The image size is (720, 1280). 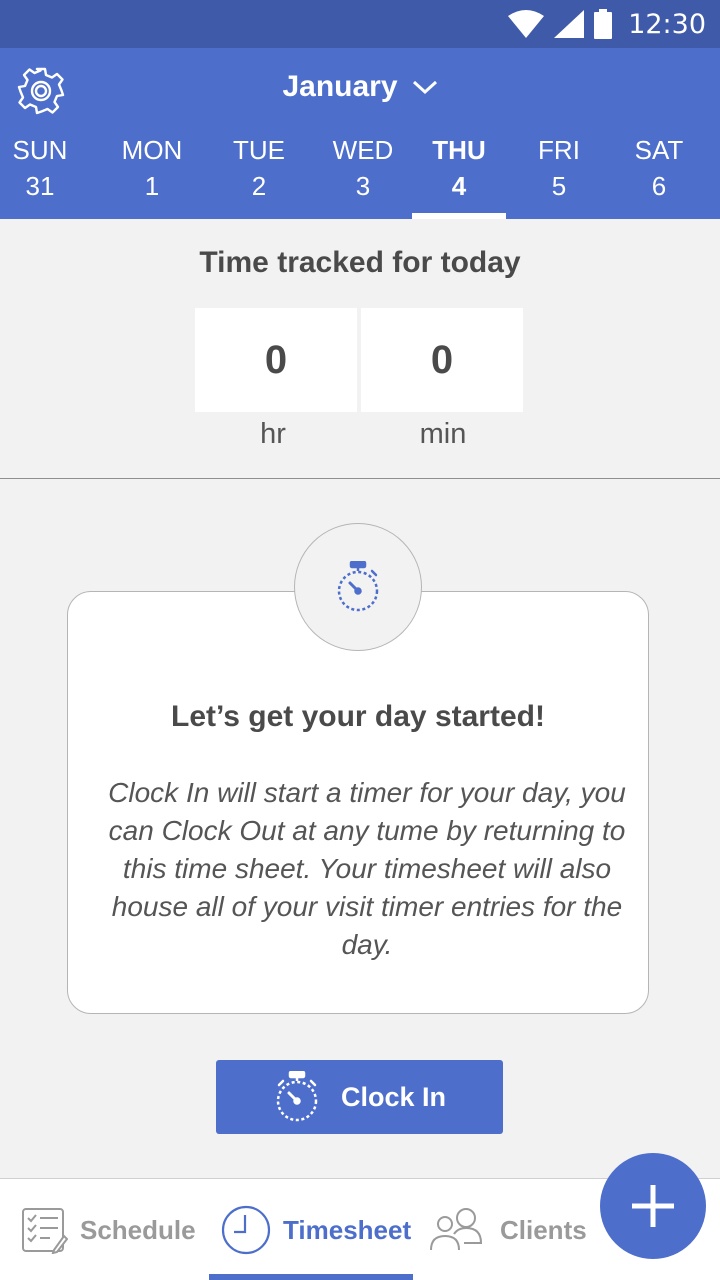 What do you see at coordinates (358, 716) in the screenshot?
I see `card-title: Let’s get your day started!` at bounding box center [358, 716].